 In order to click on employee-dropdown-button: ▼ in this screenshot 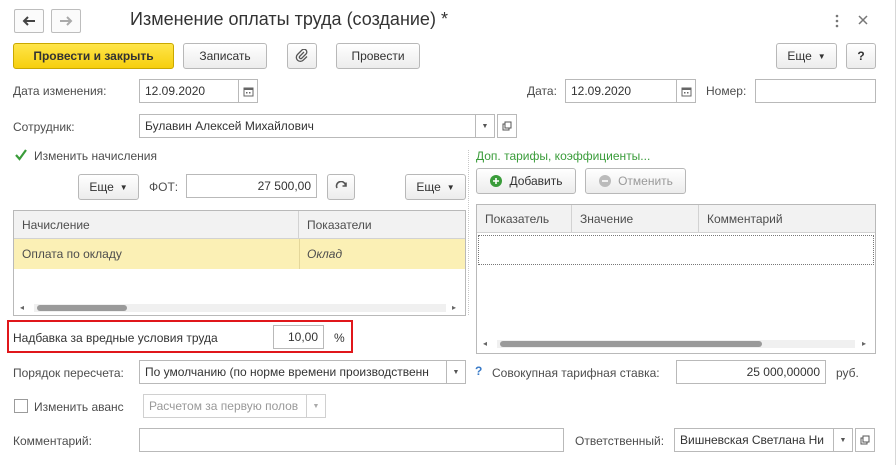, I will do `click(485, 126)`.